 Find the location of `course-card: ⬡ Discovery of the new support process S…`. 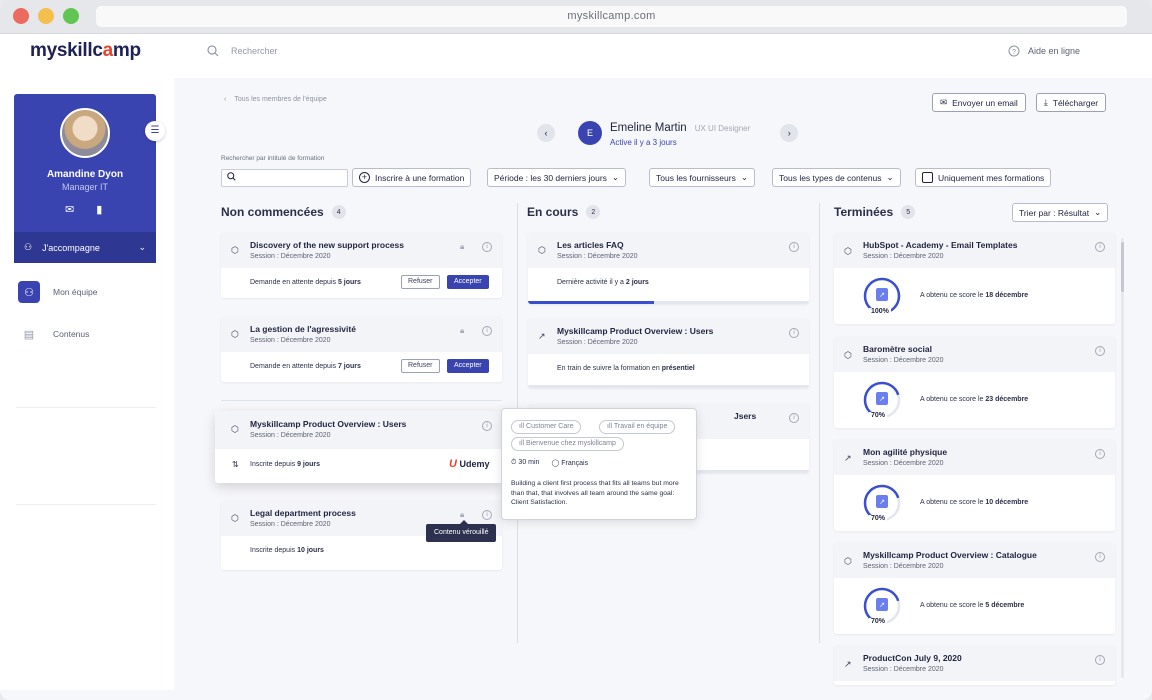

course-card: ⬡ Discovery of the new support process S… is located at coordinates (361, 265).